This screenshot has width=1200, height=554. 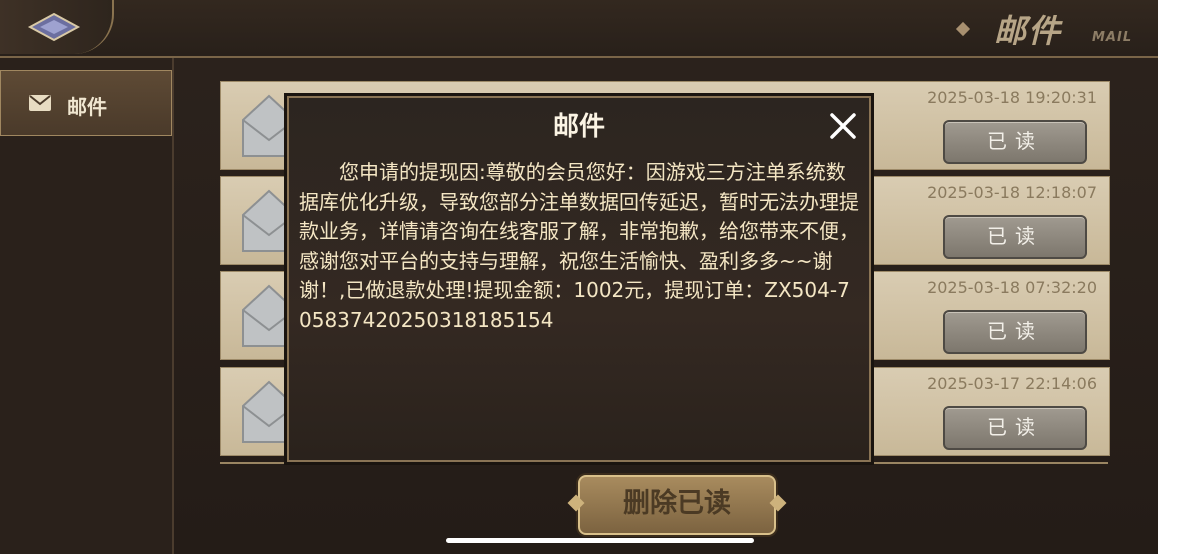 I want to click on delete-read-label: 删除已读, so click(x=677, y=503).